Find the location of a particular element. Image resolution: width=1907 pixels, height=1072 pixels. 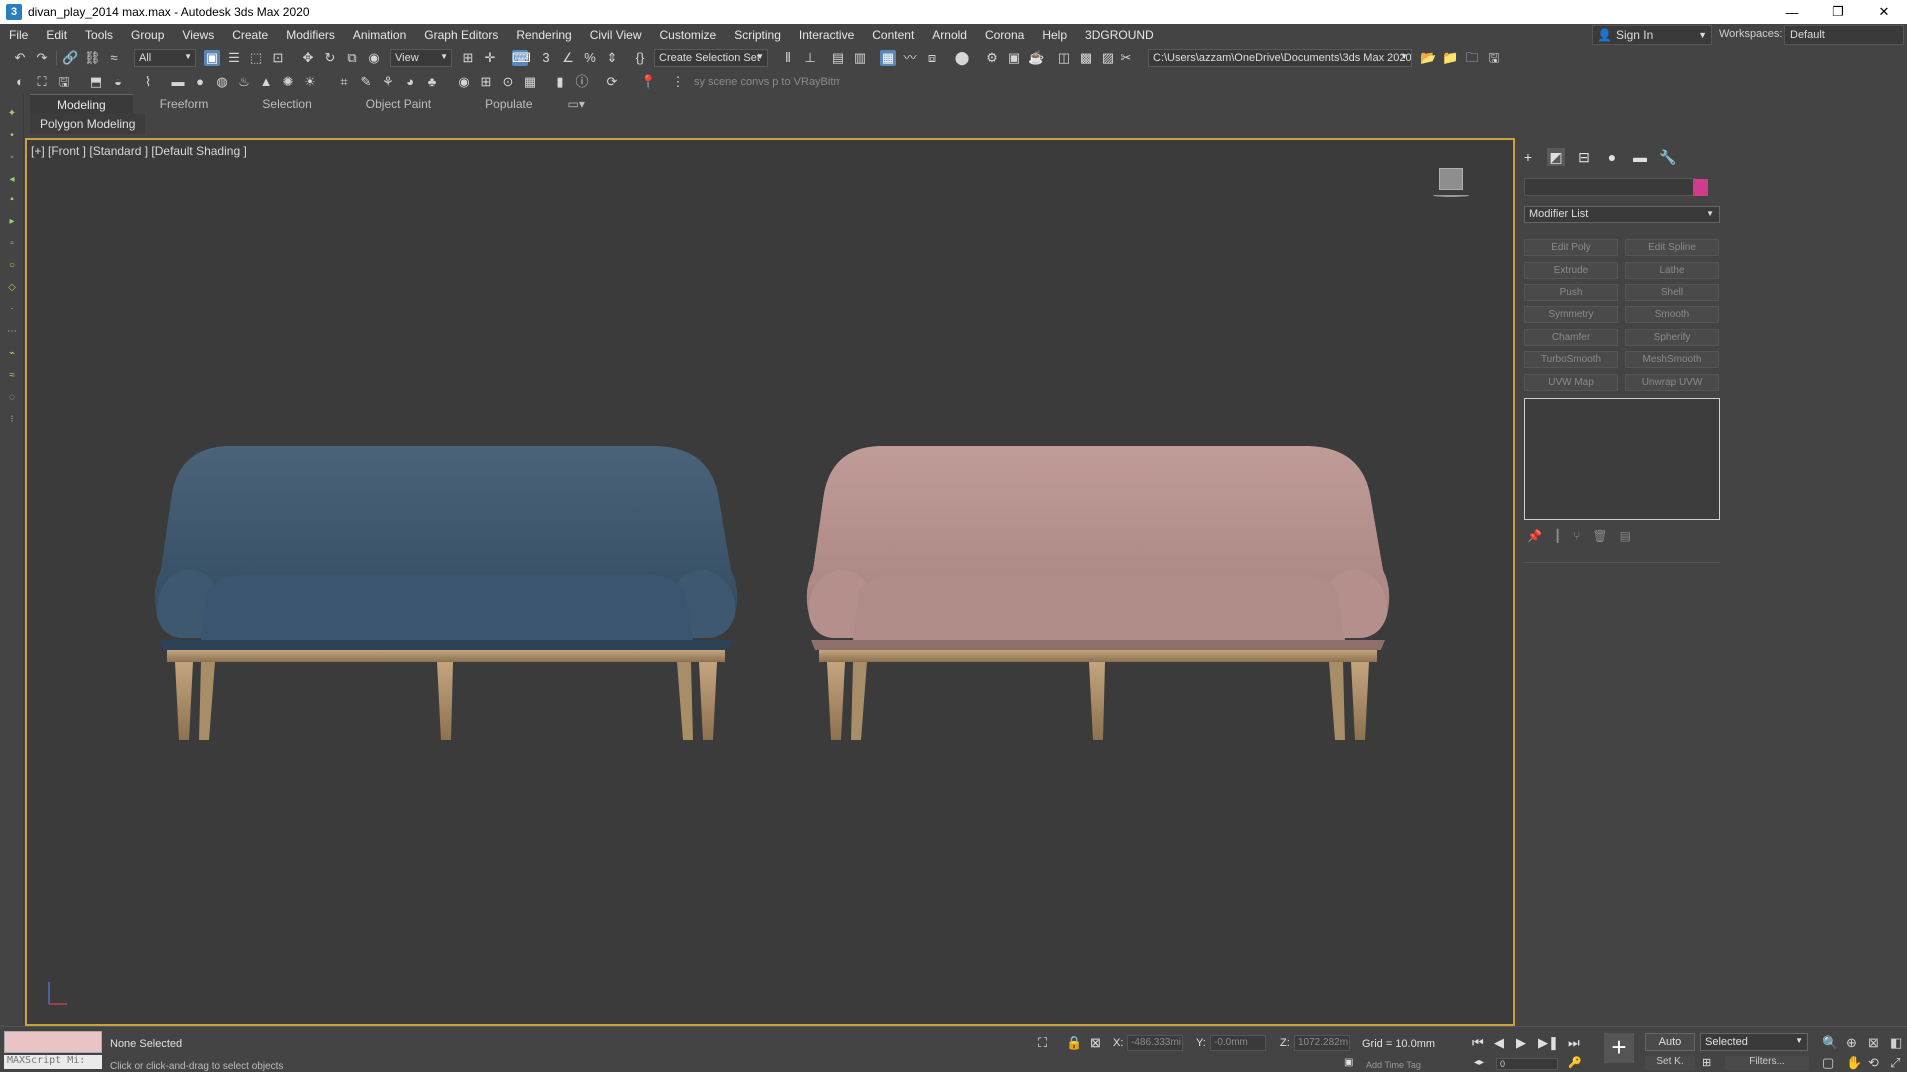

tool-icon: ≈ is located at coordinates (12, 376).